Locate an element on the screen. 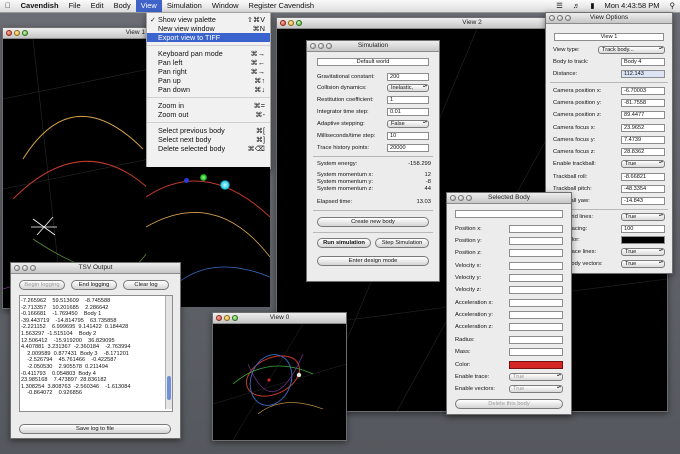 The height and width of the screenshot is (454, 680). clear-log-button: Clear log is located at coordinates (146, 285).